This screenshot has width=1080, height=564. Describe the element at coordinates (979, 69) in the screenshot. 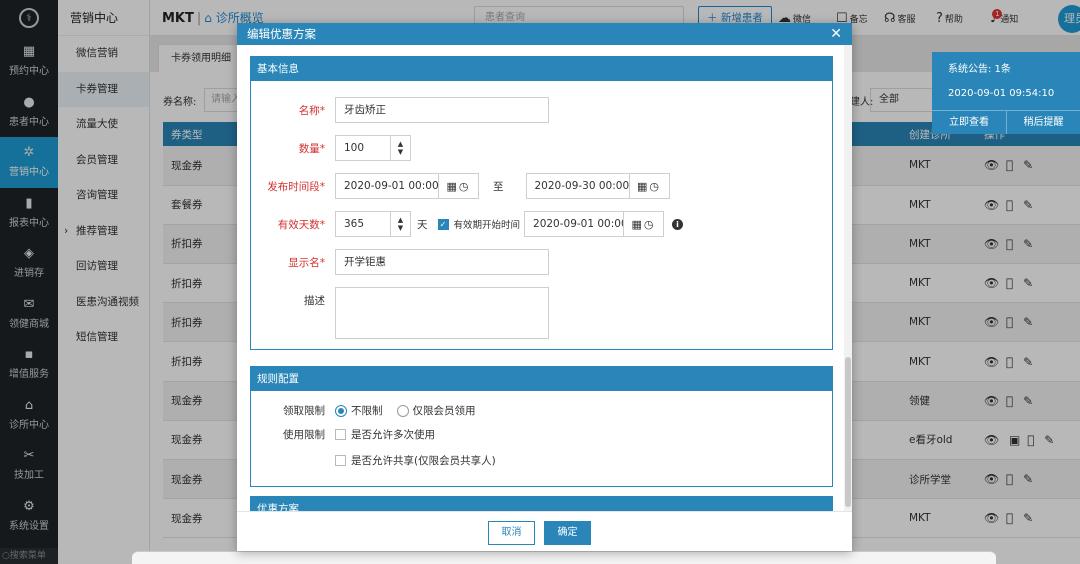

I see `notice-title: 系统公告: 1条` at that location.